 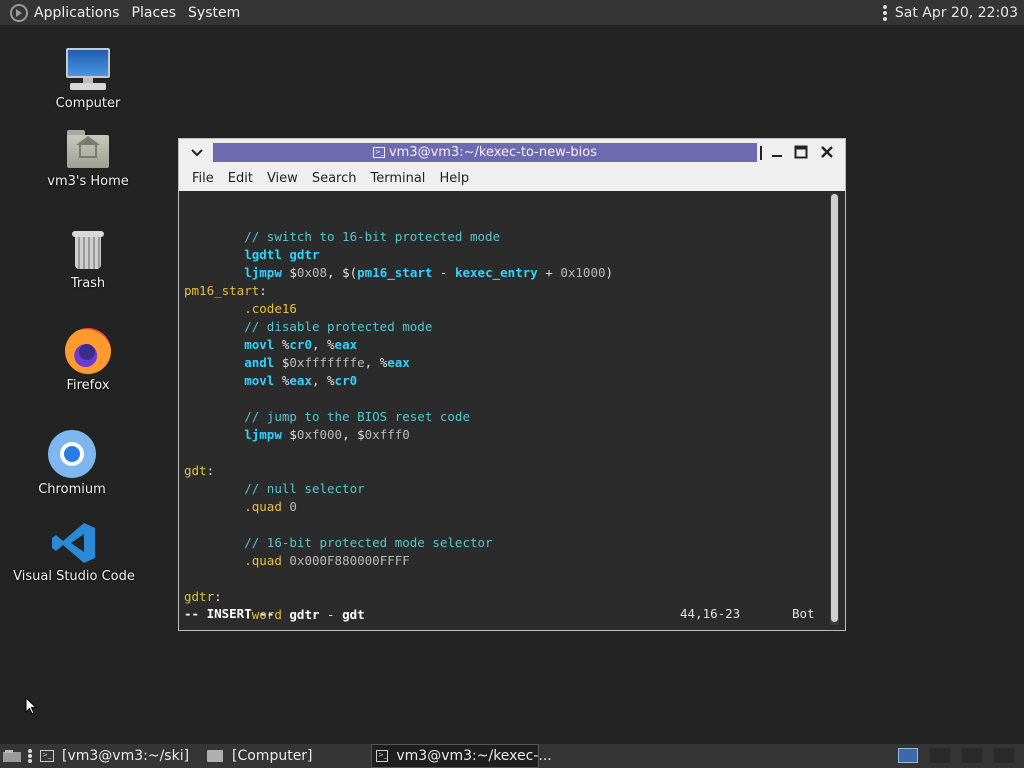 I want to click on menu-help: Help, so click(x=454, y=178).